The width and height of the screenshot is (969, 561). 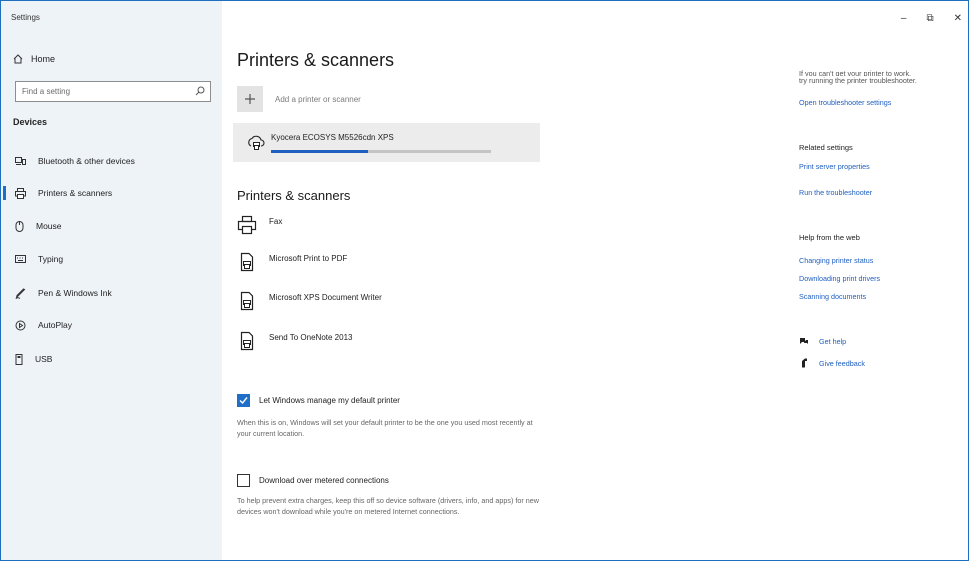 I want to click on checkbox-label: Let Windows manage my default printer, so click(x=329, y=400).